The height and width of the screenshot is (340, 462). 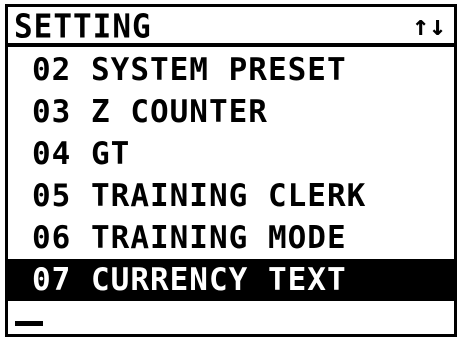 What do you see at coordinates (81, 154) in the screenshot?
I see `menu-item-label: 04 GT` at bounding box center [81, 154].